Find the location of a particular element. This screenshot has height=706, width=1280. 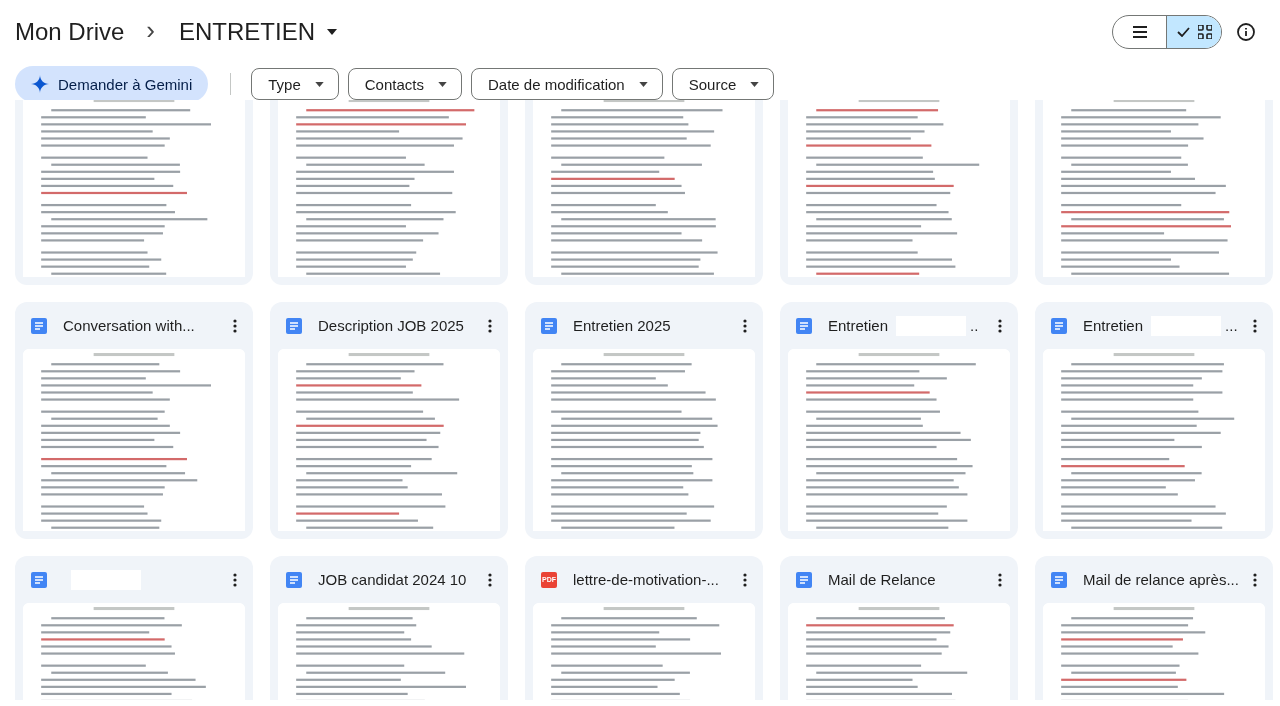

breadcrumb-link: Mon Drive is located at coordinates (70, 32).